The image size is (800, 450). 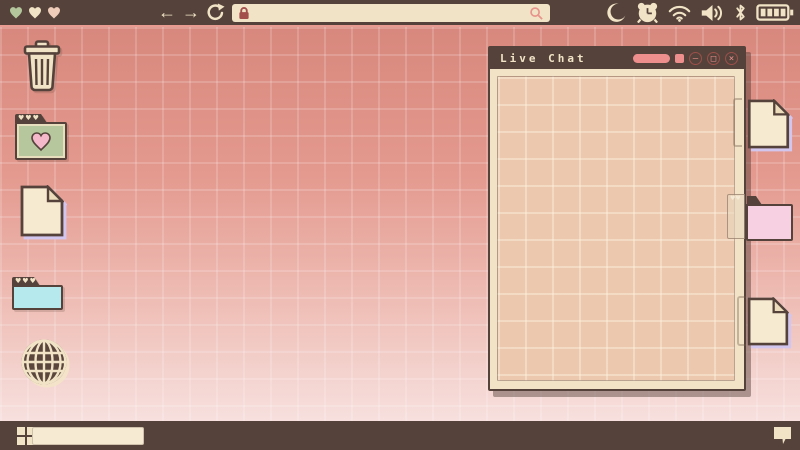 I want to click on taskbar-search, so click(x=100, y=436).